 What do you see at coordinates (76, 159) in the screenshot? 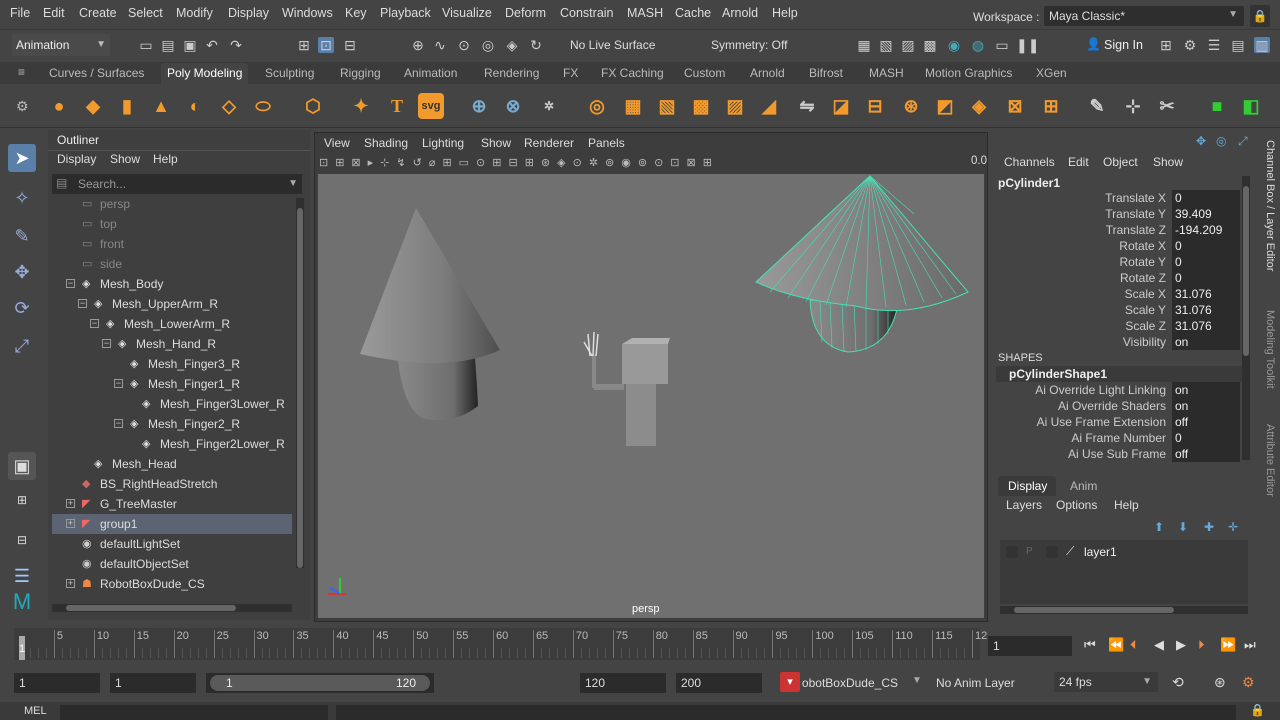
I see `outliner-menu-display: Display` at bounding box center [76, 159].